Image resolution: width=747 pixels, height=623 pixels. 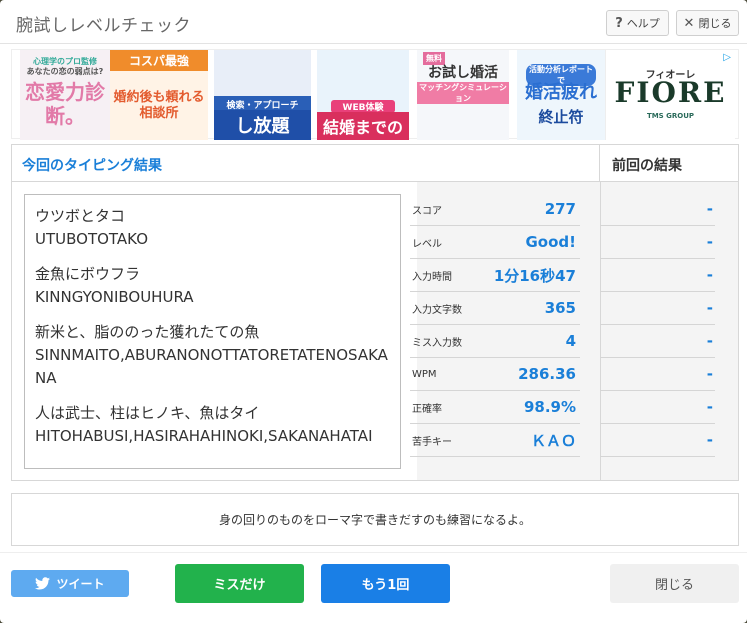 What do you see at coordinates (670, 92) in the screenshot?
I see `ad-logo-text: FIORE` at bounding box center [670, 92].